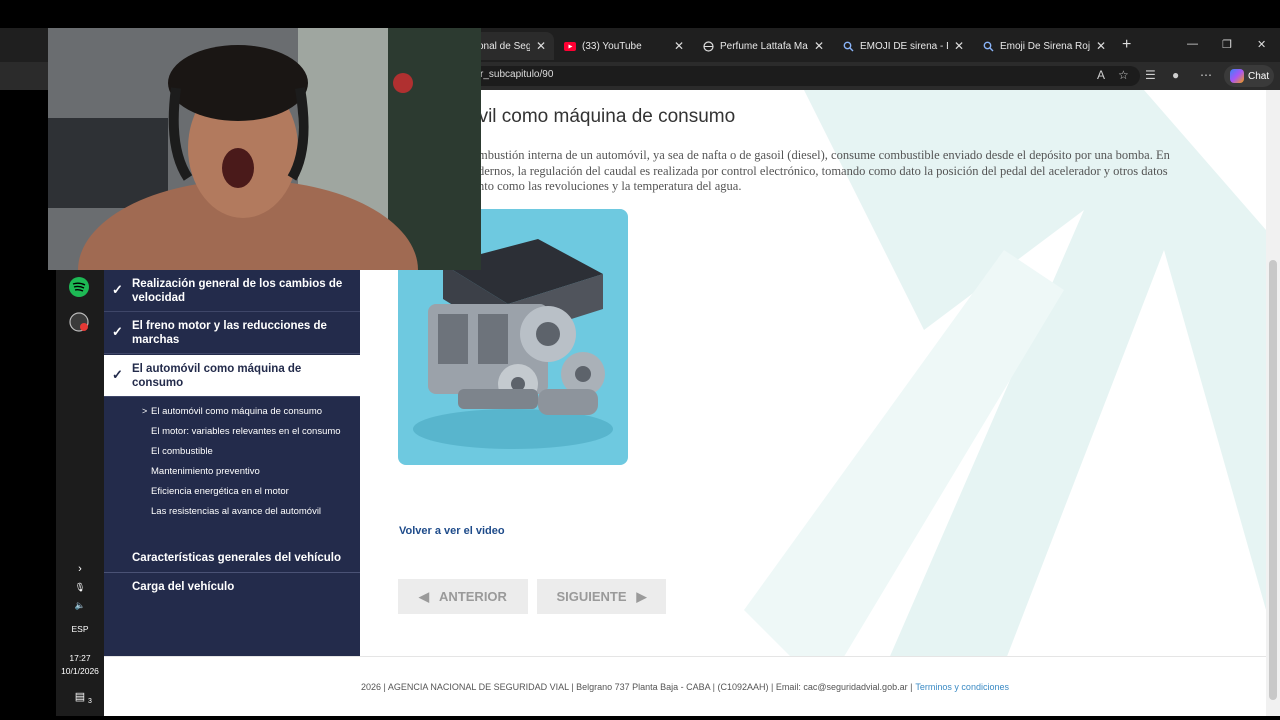 This screenshot has width=1280, height=720. Describe the element at coordinates (80, 493) in the screenshot. I see `taskbar: › 🎙 🔈 ESP 17:27 10/1/2026 ▤ 3` at that location.